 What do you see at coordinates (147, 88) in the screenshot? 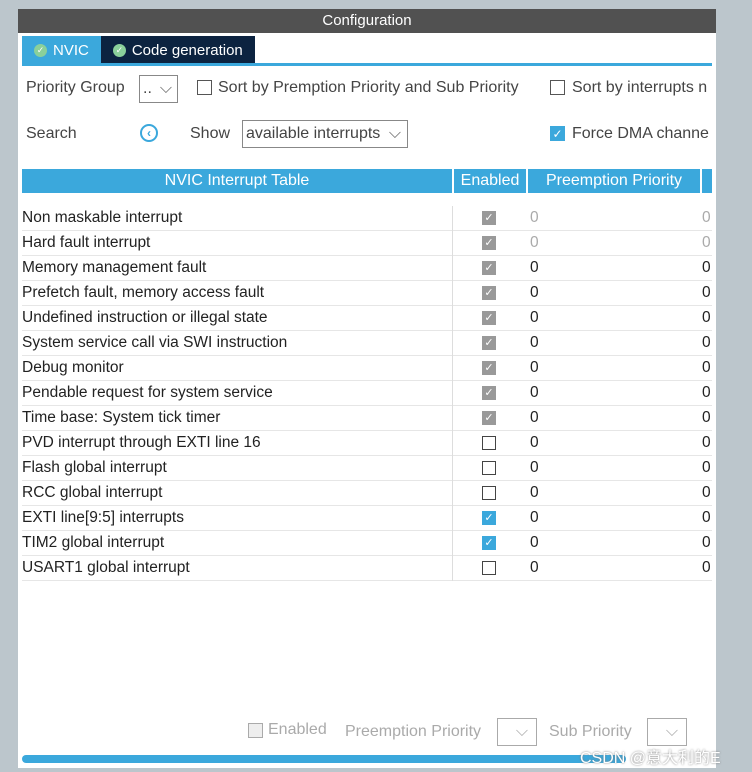
I see `priority-group-value: ..` at bounding box center [147, 88].